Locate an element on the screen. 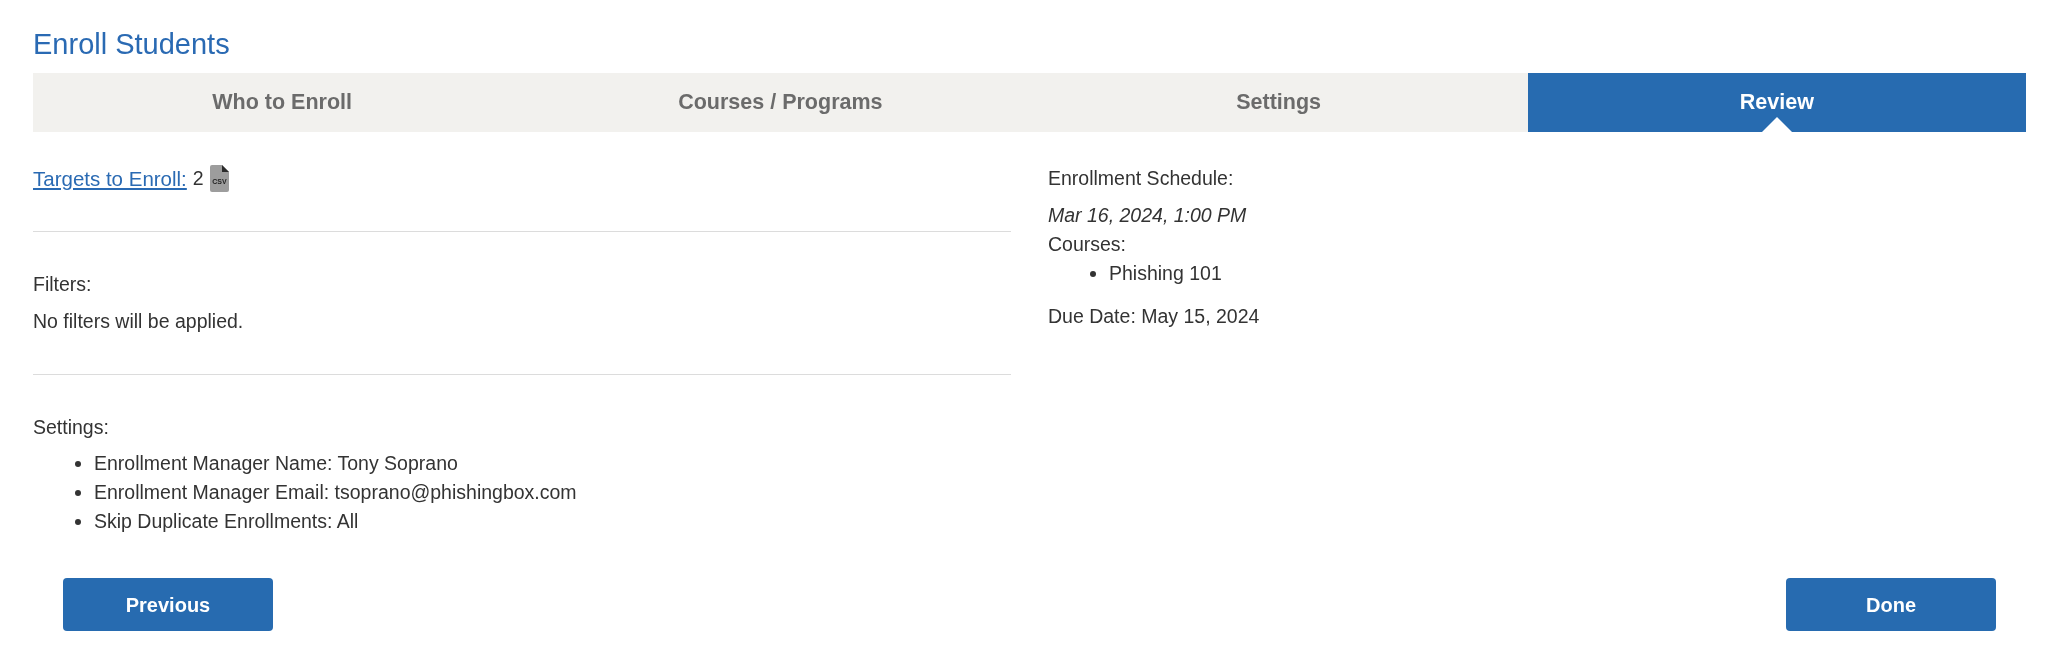  step-tab: Who to Enroll is located at coordinates (282, 102).